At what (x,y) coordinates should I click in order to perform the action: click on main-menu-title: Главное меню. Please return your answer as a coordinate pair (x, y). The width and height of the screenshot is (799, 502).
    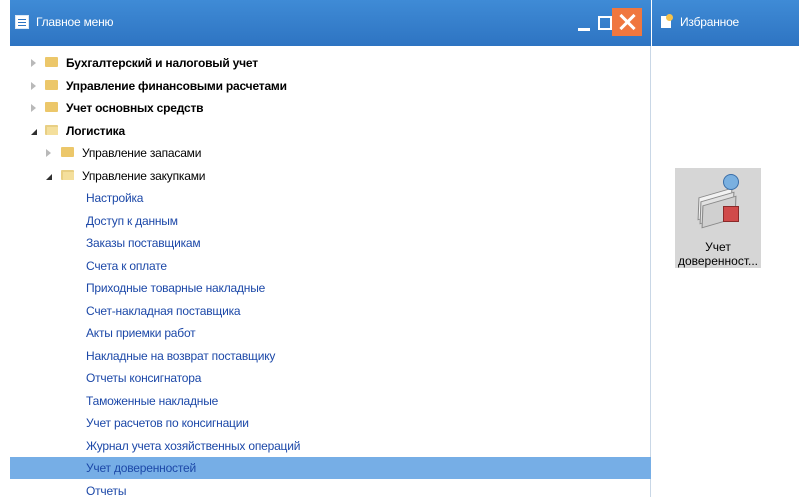
    Looking at the image, I should click on (75, 22).